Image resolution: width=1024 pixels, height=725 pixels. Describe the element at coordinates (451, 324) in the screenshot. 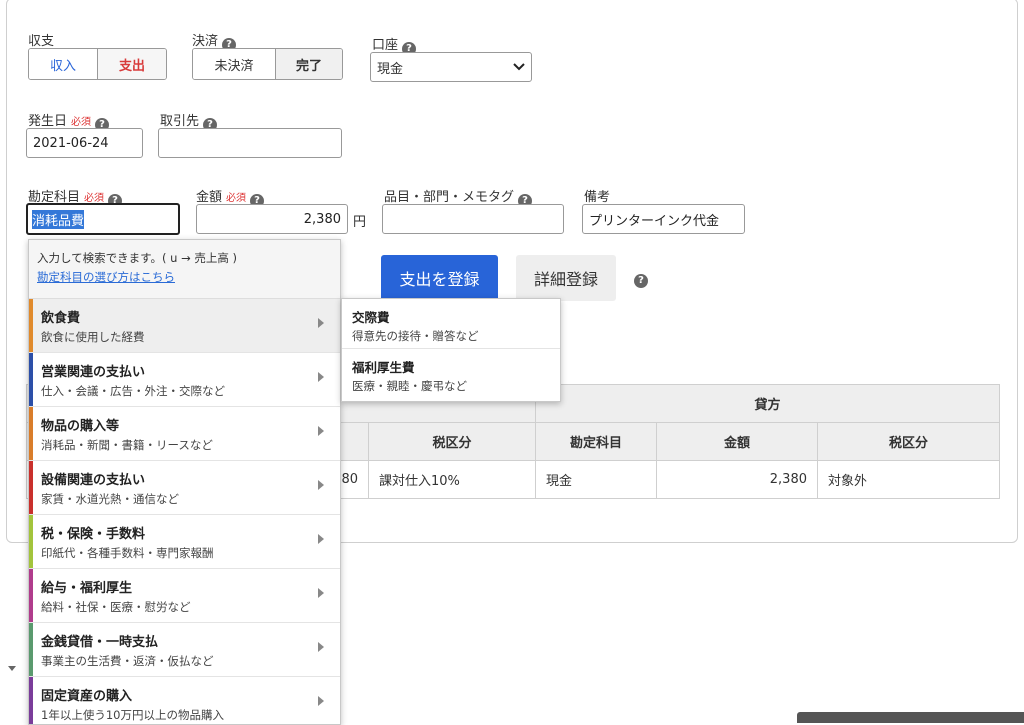

I see `submenu-item: 交際費得意先の接待・贈答など` at that location.